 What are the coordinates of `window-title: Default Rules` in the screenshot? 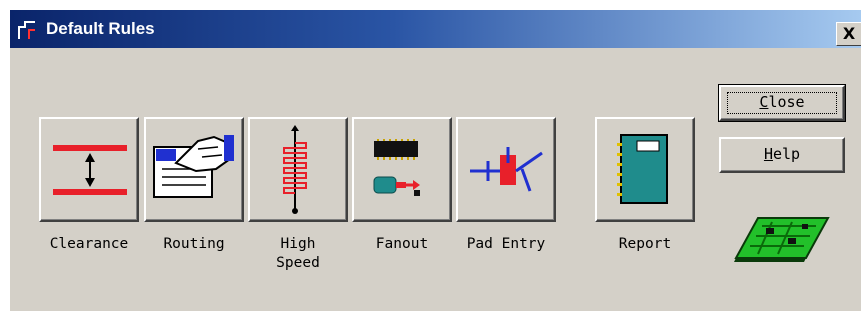 It's located at (100, 28).